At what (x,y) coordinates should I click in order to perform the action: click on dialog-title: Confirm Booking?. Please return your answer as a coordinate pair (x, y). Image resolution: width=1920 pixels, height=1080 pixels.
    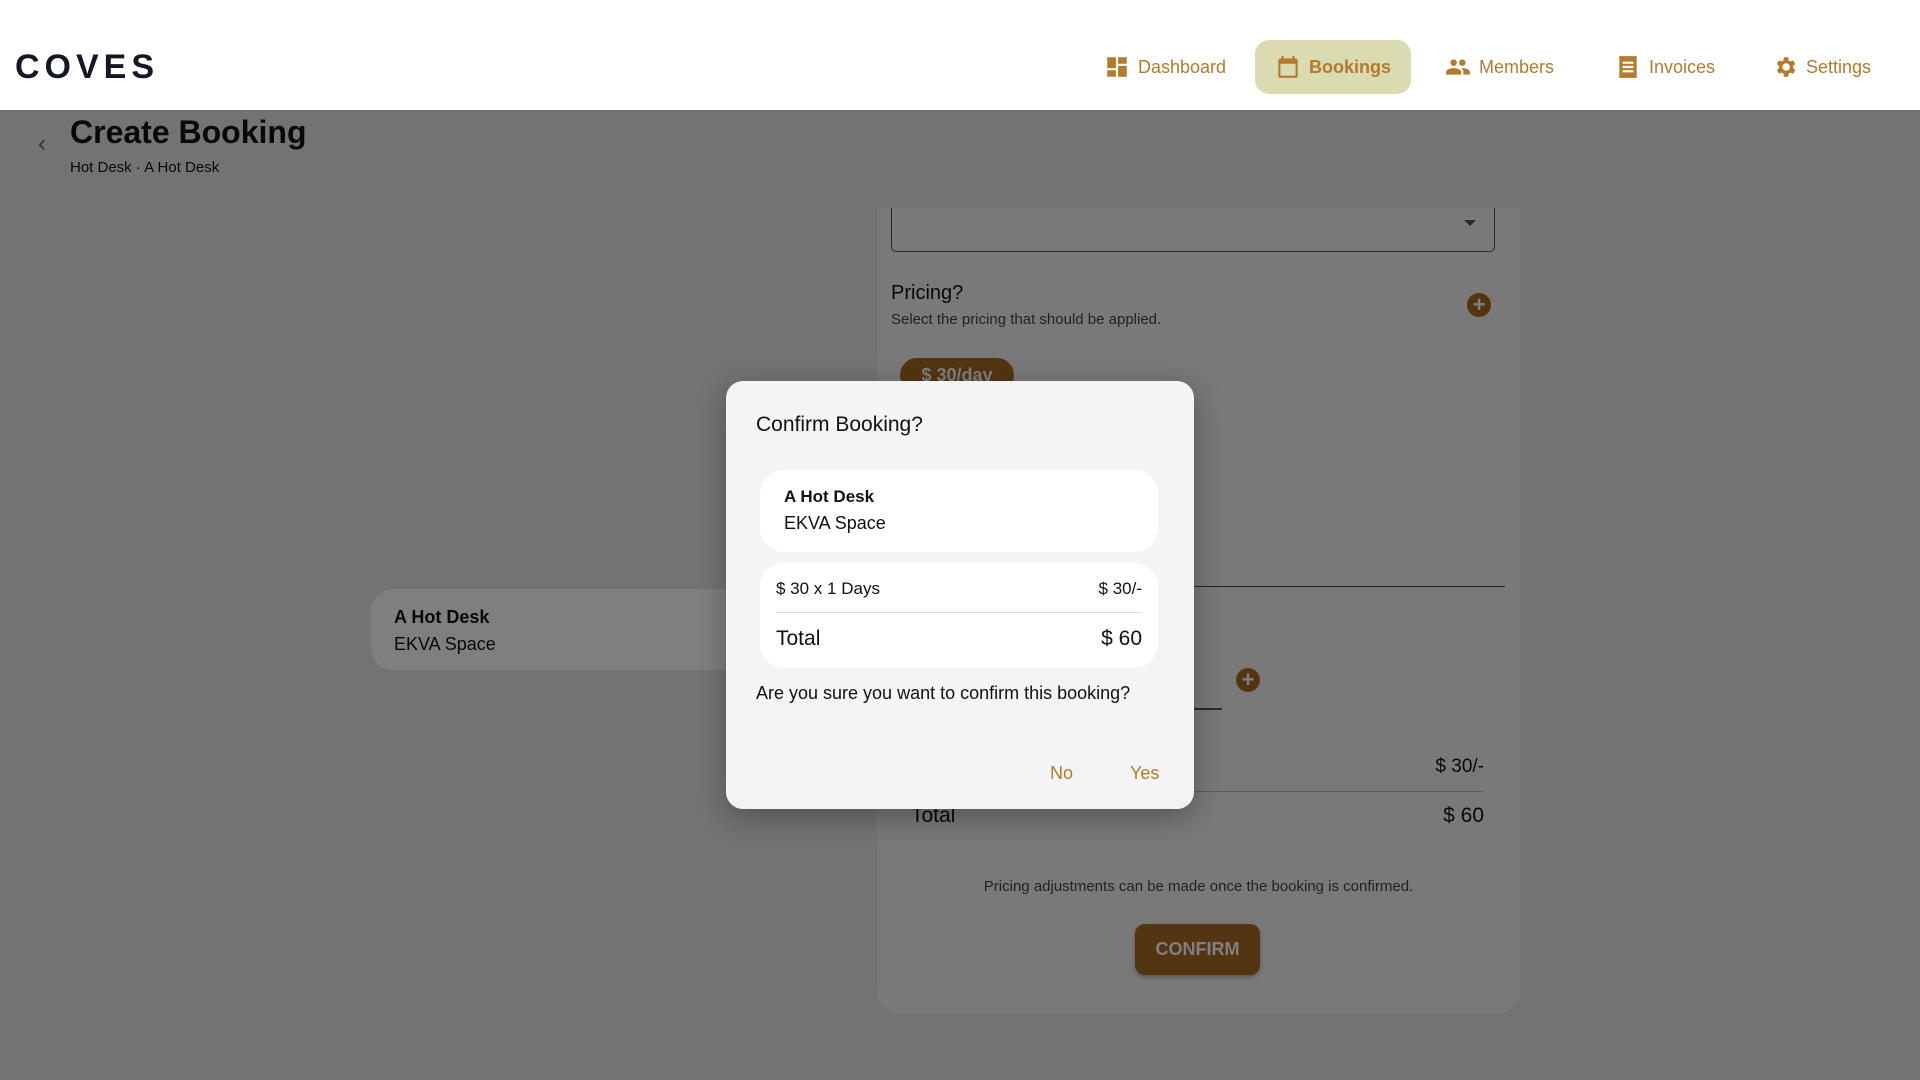
    Looking at the image, I should click on (839, 424).